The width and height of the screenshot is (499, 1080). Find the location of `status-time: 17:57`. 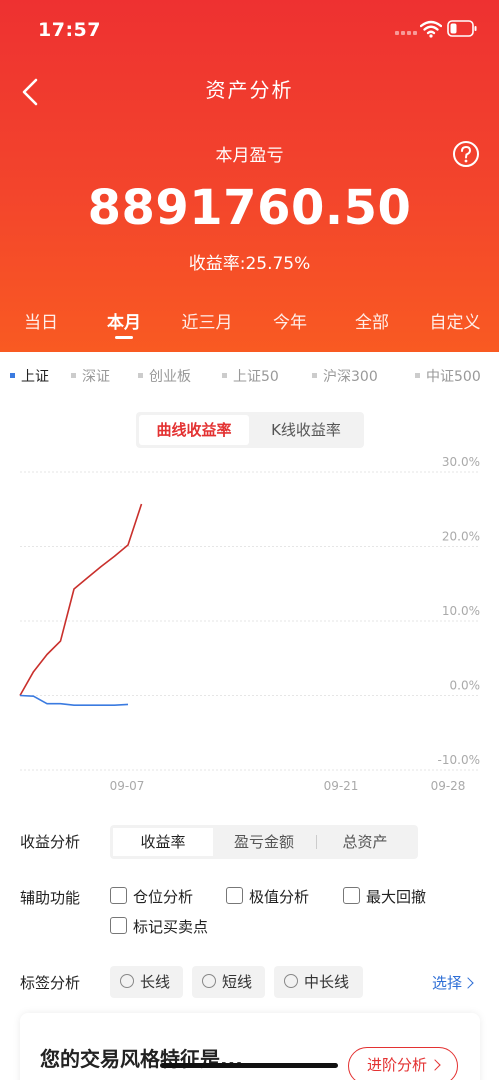

status-time: 17:57 is located at coordinates (69, 30).